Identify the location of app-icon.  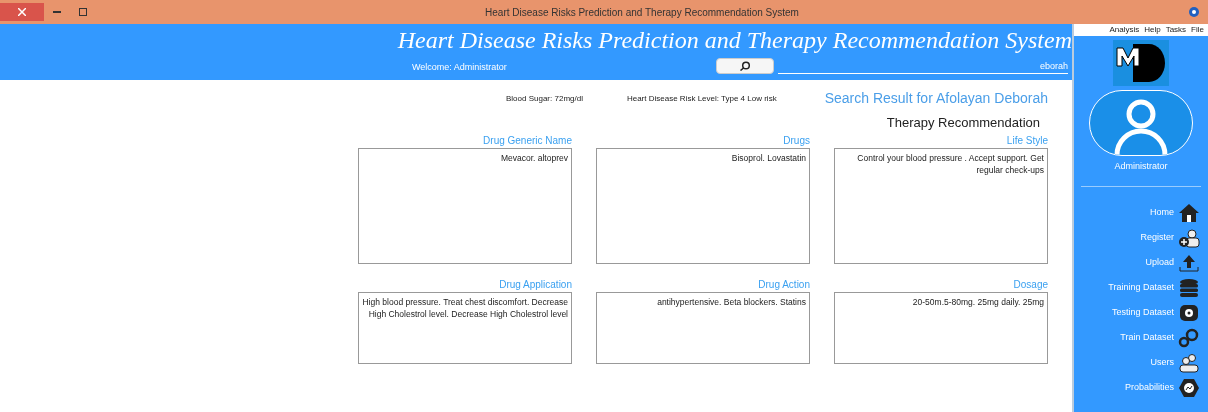
(1194, 12).